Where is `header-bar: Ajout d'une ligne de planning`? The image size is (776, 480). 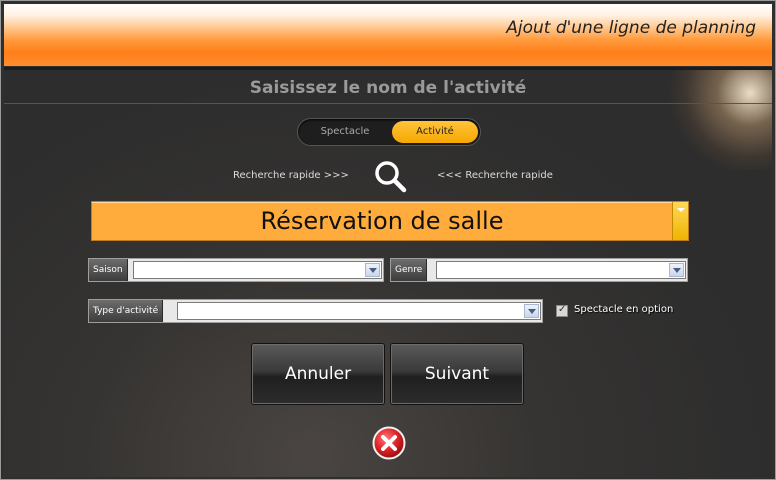 header-bar: Ajout d'une ligne de planning is located at coordinates (388, 35).